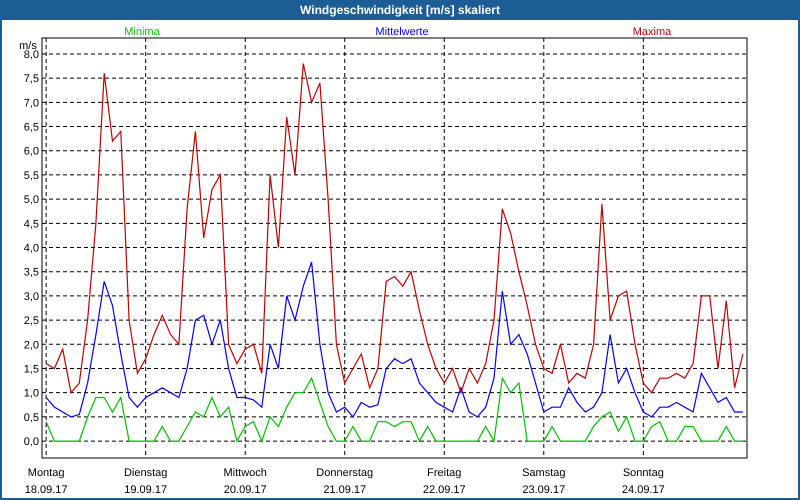  Describe the element at coordinates (31, 200) in the screenshot. I see `y-tick-label: 5,0` at that location.